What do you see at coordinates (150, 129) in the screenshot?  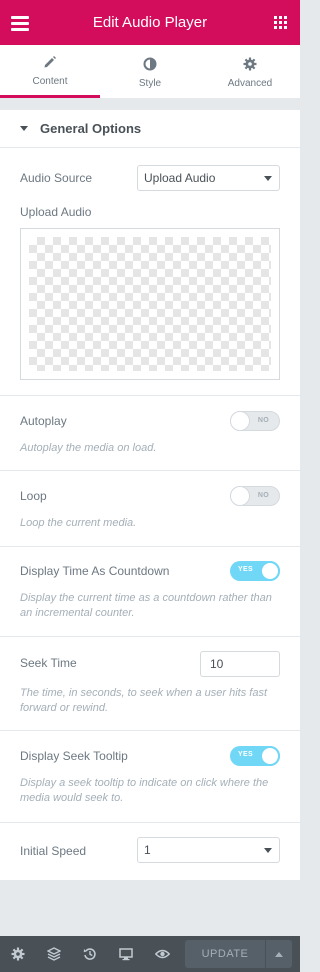 I see `section-general-options: General Options` at bounding box center [150, 129].